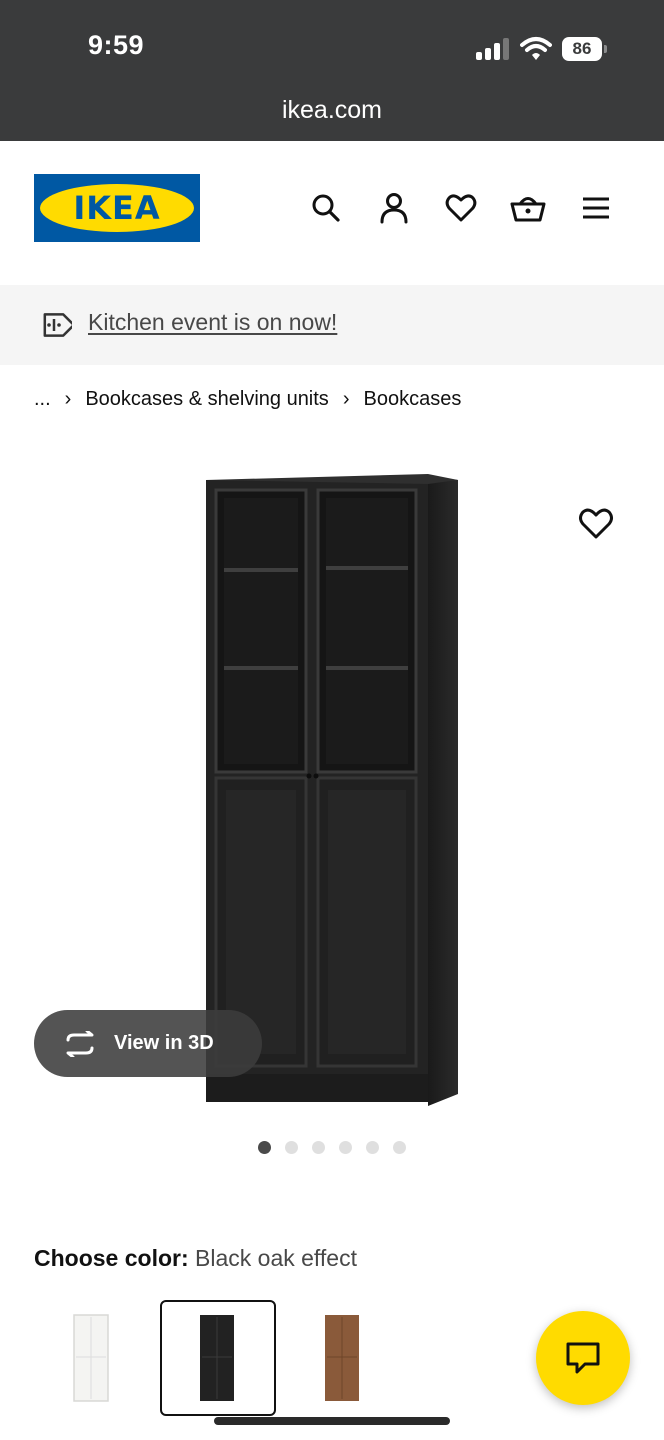 The height and width of the screenshot is (1440, 664). What do you see at coordinates (461, 208) in the screenshot?
I see `favorites-heart-icon` at bounding box center [461, 208].